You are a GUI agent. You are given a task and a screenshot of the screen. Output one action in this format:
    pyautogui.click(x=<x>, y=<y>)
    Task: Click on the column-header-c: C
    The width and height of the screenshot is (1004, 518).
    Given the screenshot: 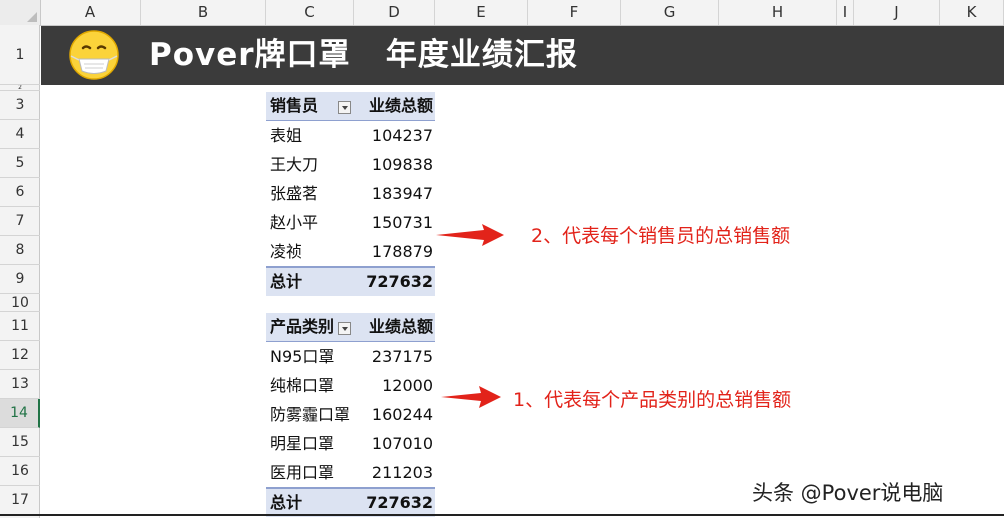 What is the action you would take?
    pyautogui.click(x=310, y=12)
    